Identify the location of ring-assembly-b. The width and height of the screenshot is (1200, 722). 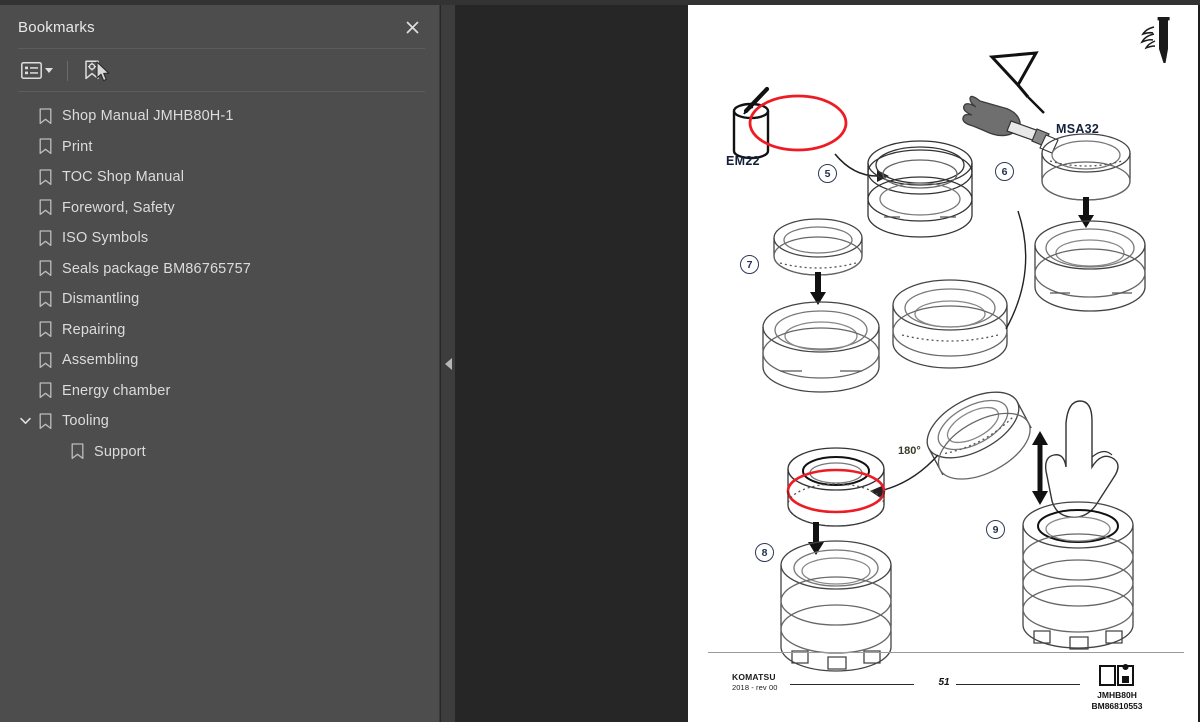
(818, 247).